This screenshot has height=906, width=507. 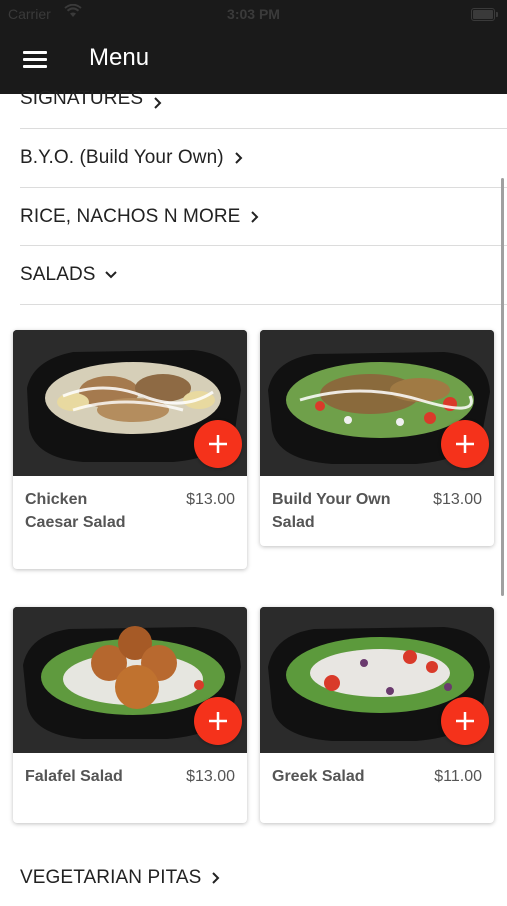 I want to click on category-label: VEGETARIAN PITAS, so click(x=111, y=877).